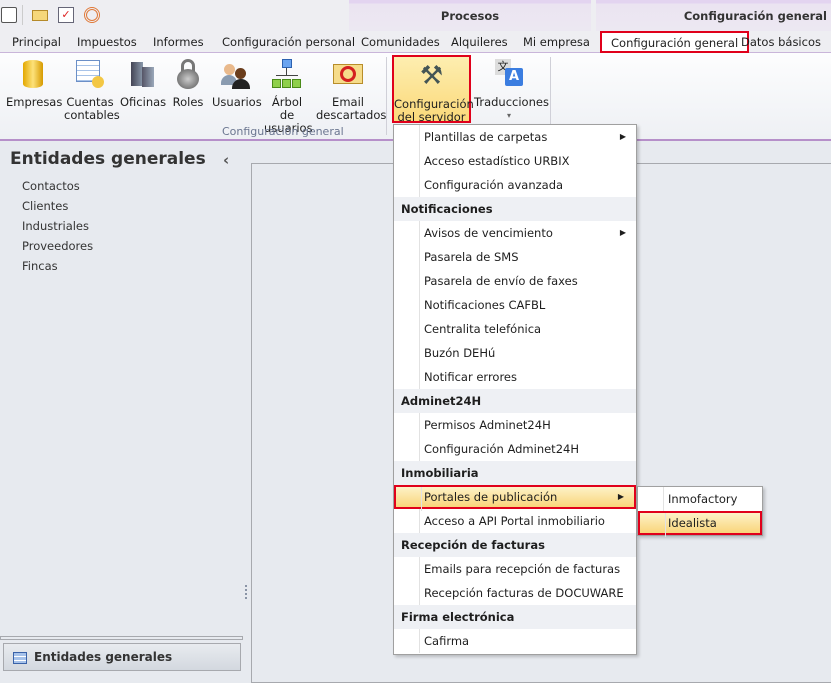 The width and height of the screenshot is (831, 683). I want to click on menu-item: Recepción facturas de DOCUWARE, so click(515, 593).